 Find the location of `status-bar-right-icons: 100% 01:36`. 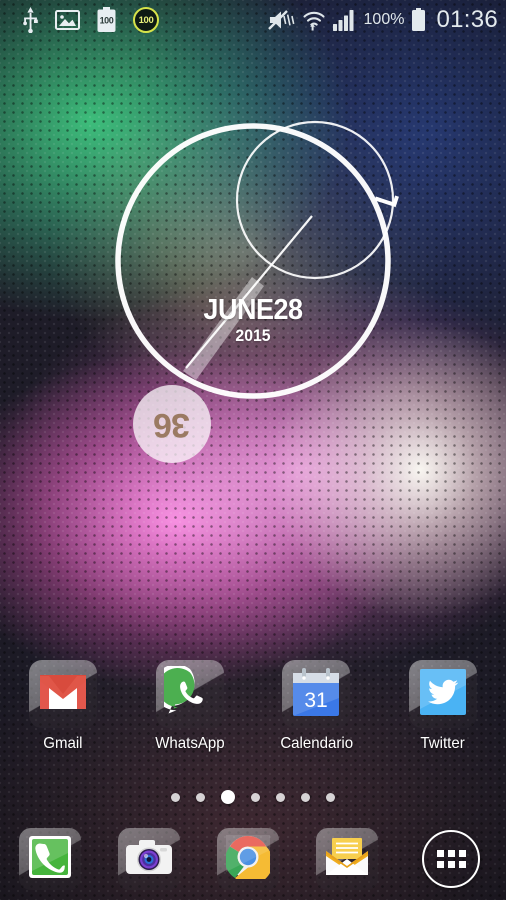

status-bar-right-icons: 100% 01:36 is located at coordinates (382, 20).